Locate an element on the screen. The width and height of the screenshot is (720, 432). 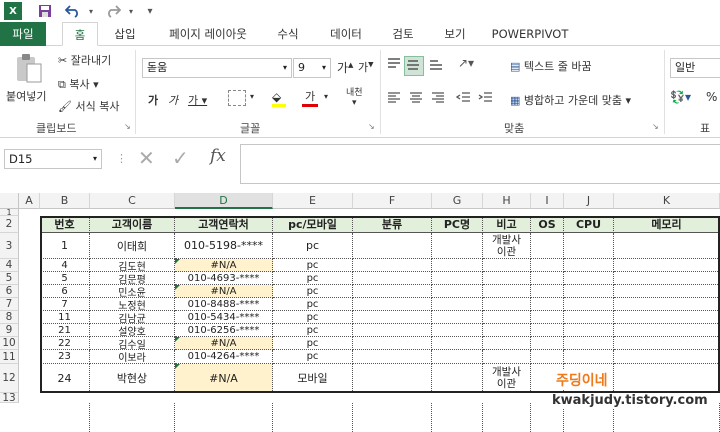
table-cell: 김수일 is located at coordinates (132, 343).